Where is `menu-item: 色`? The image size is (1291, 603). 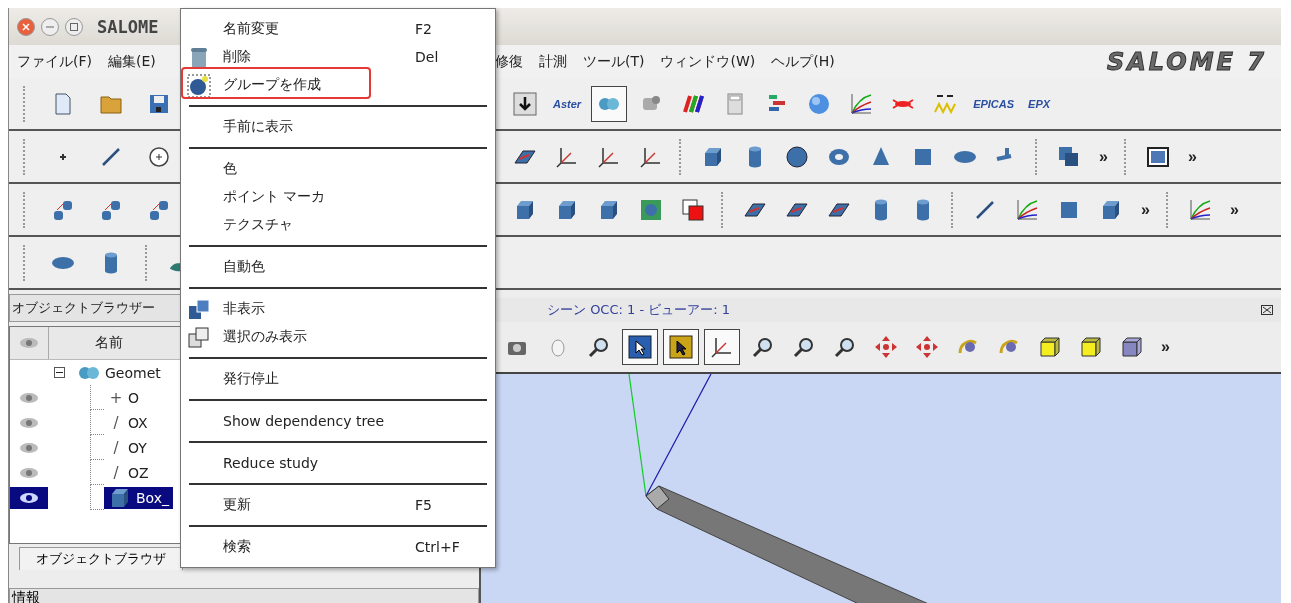
menu-item: 色 is located at coordinates (347, 169).